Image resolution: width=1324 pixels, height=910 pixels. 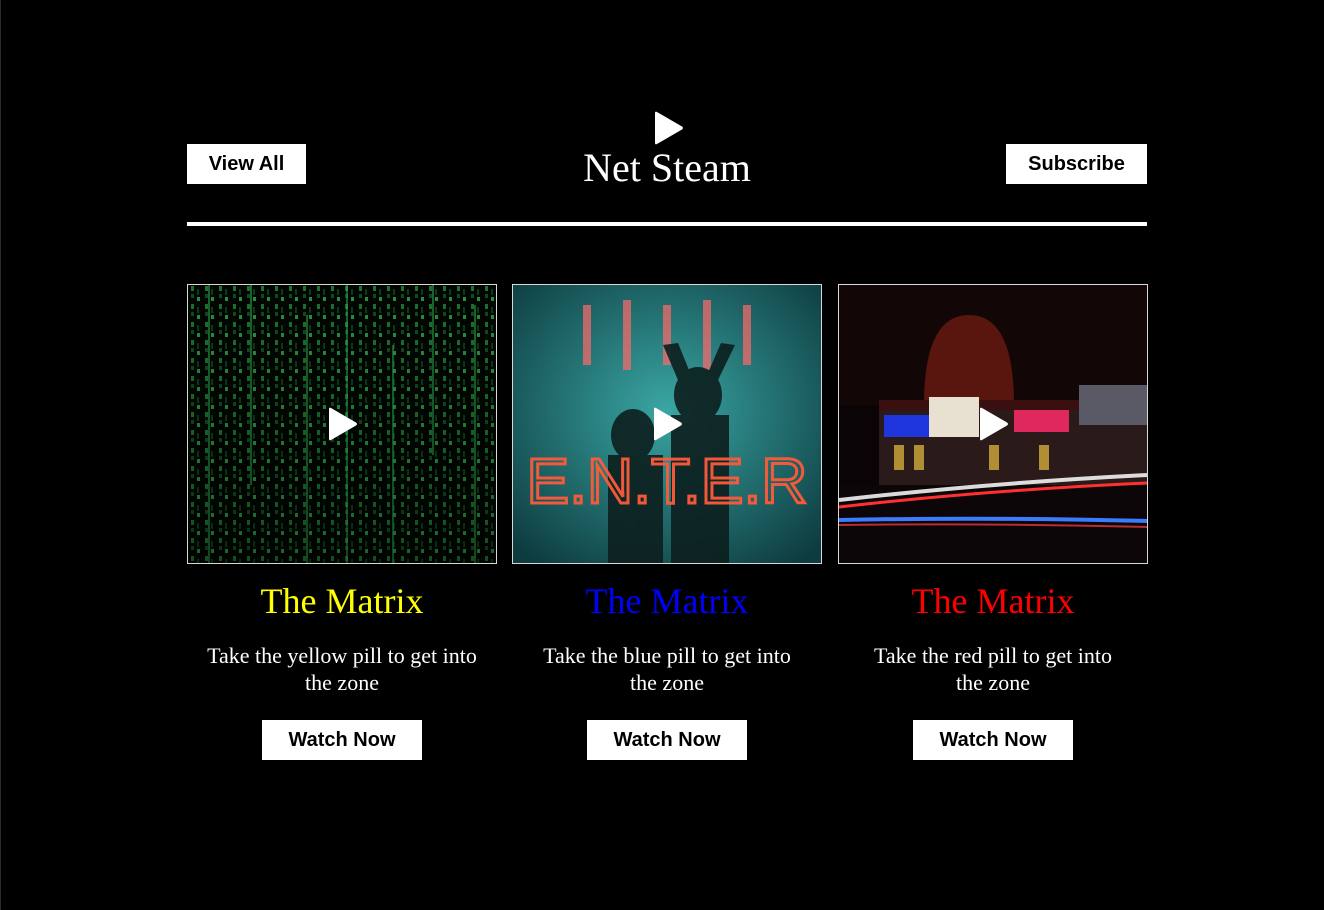 I want to click on view-all-button: View All, so click(x=246, y=164).